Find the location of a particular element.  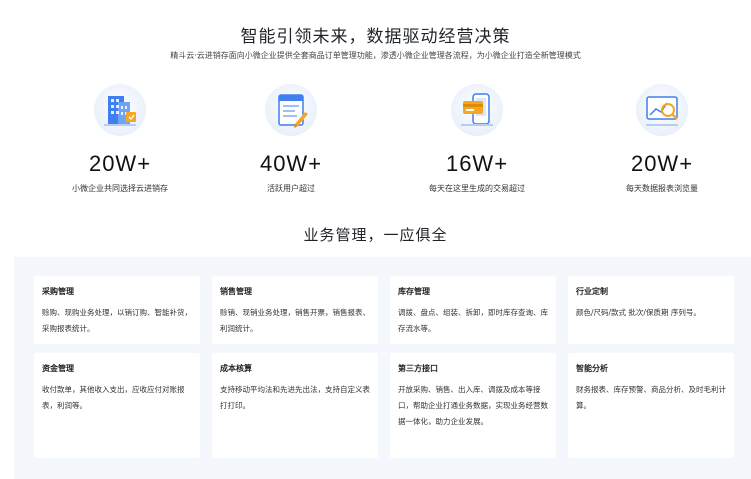

card-title: 第三方接口 is located at coordinates (418, 368).